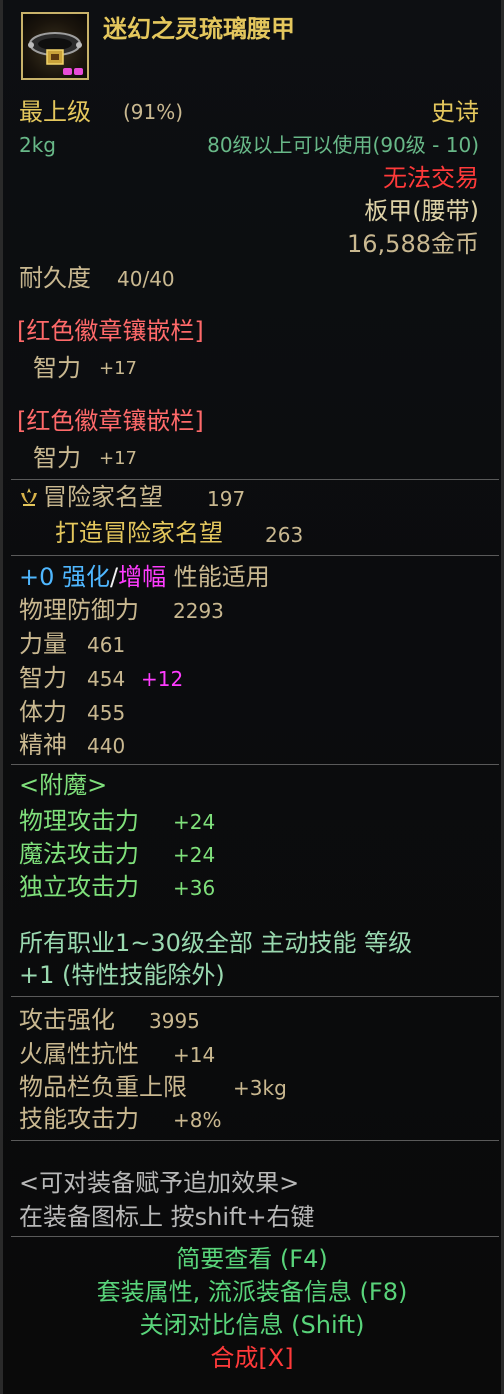 The width and height of the screenshot is (504, 1394). I want to click on enhance-level: +0, so click(37, 577).